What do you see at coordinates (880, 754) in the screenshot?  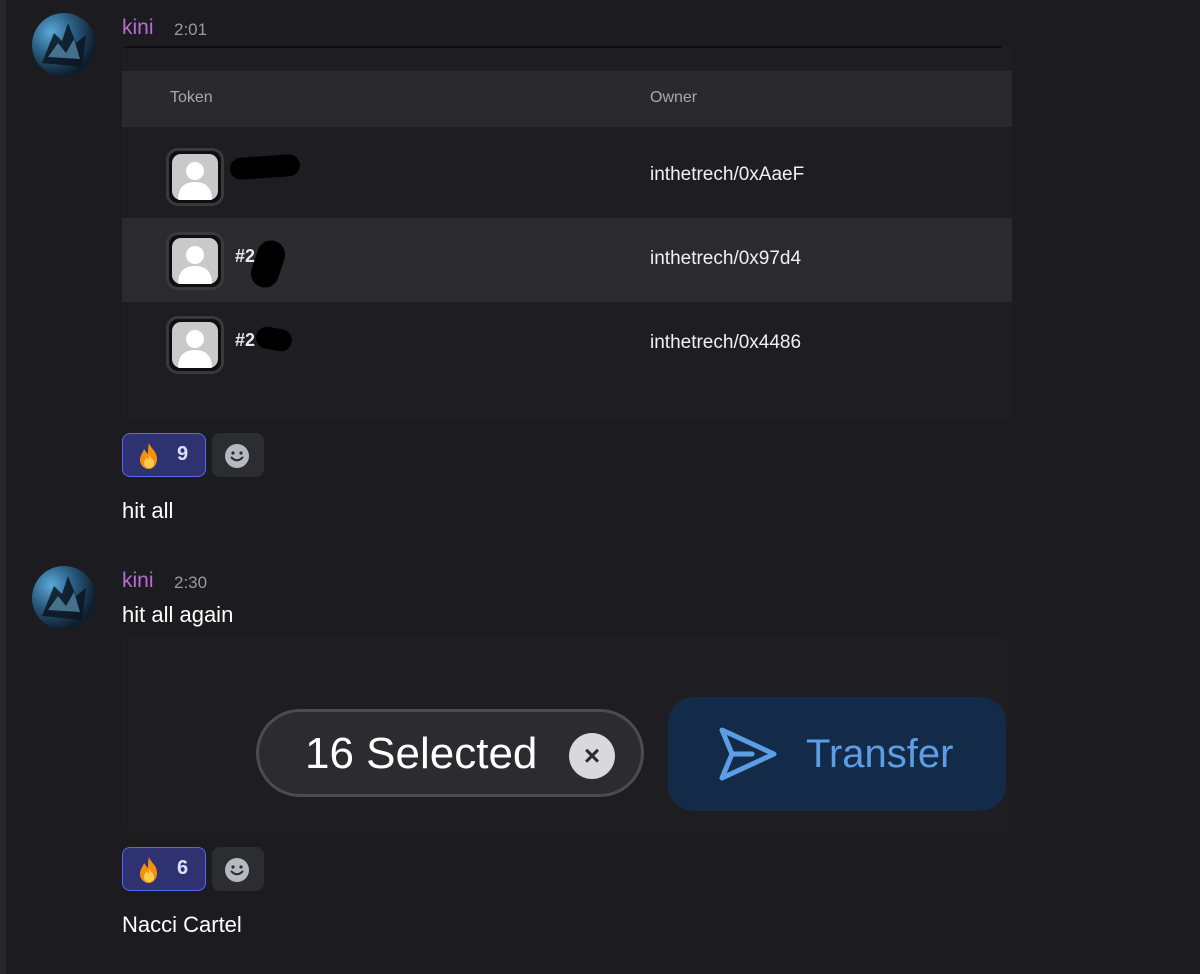 I see `transfer-label: Transfer` at bounding box center [880, 754].